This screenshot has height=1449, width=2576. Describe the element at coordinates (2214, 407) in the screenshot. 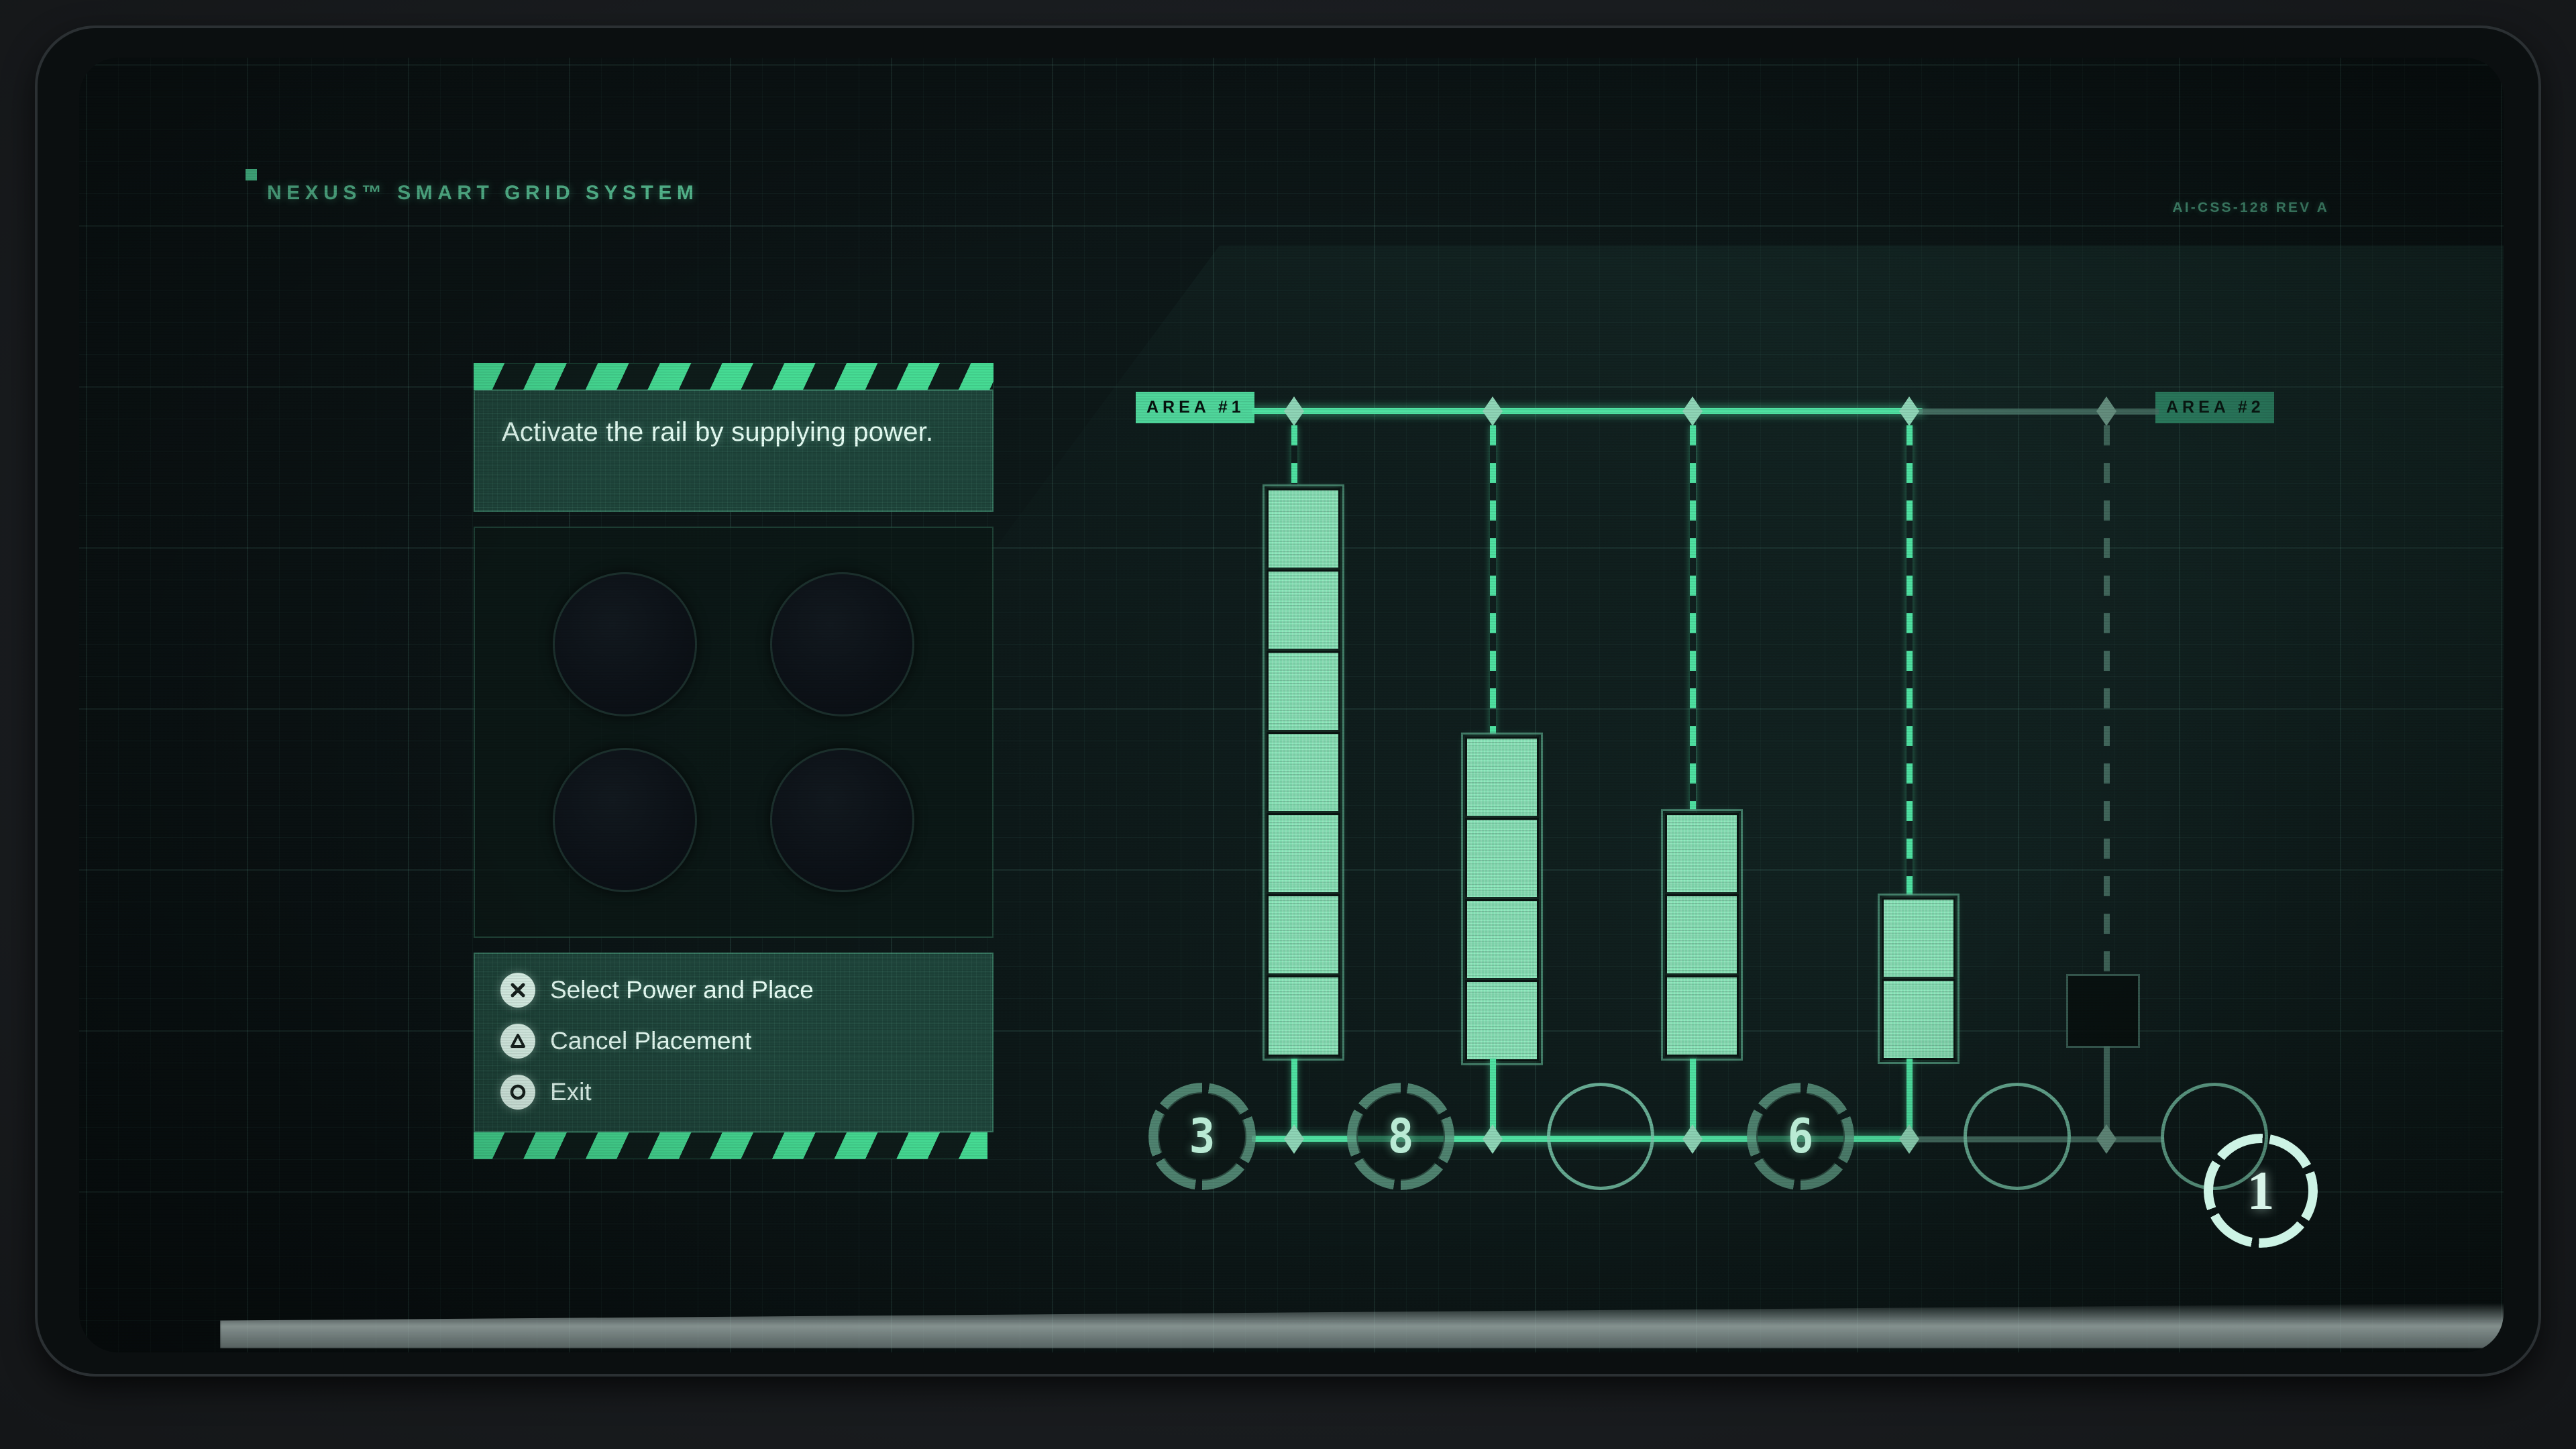

I see `area-label-2: AREA #2` at that location.